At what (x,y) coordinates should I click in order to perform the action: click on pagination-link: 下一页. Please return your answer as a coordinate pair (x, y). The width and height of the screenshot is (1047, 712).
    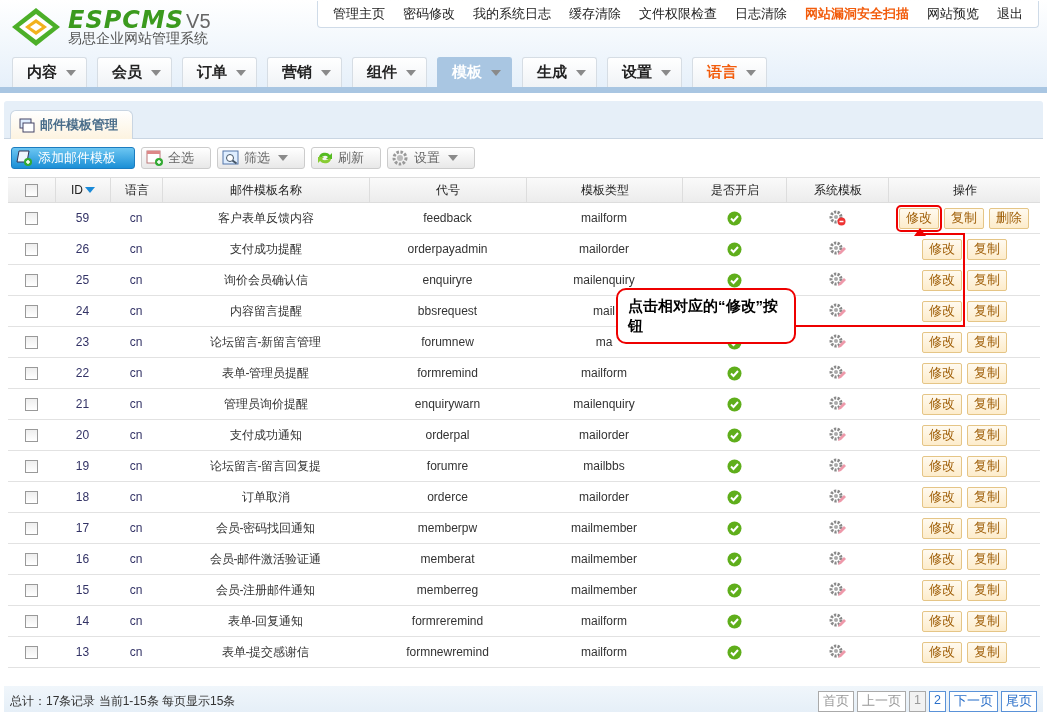
    Looking at the image, I should click on (973, 701).